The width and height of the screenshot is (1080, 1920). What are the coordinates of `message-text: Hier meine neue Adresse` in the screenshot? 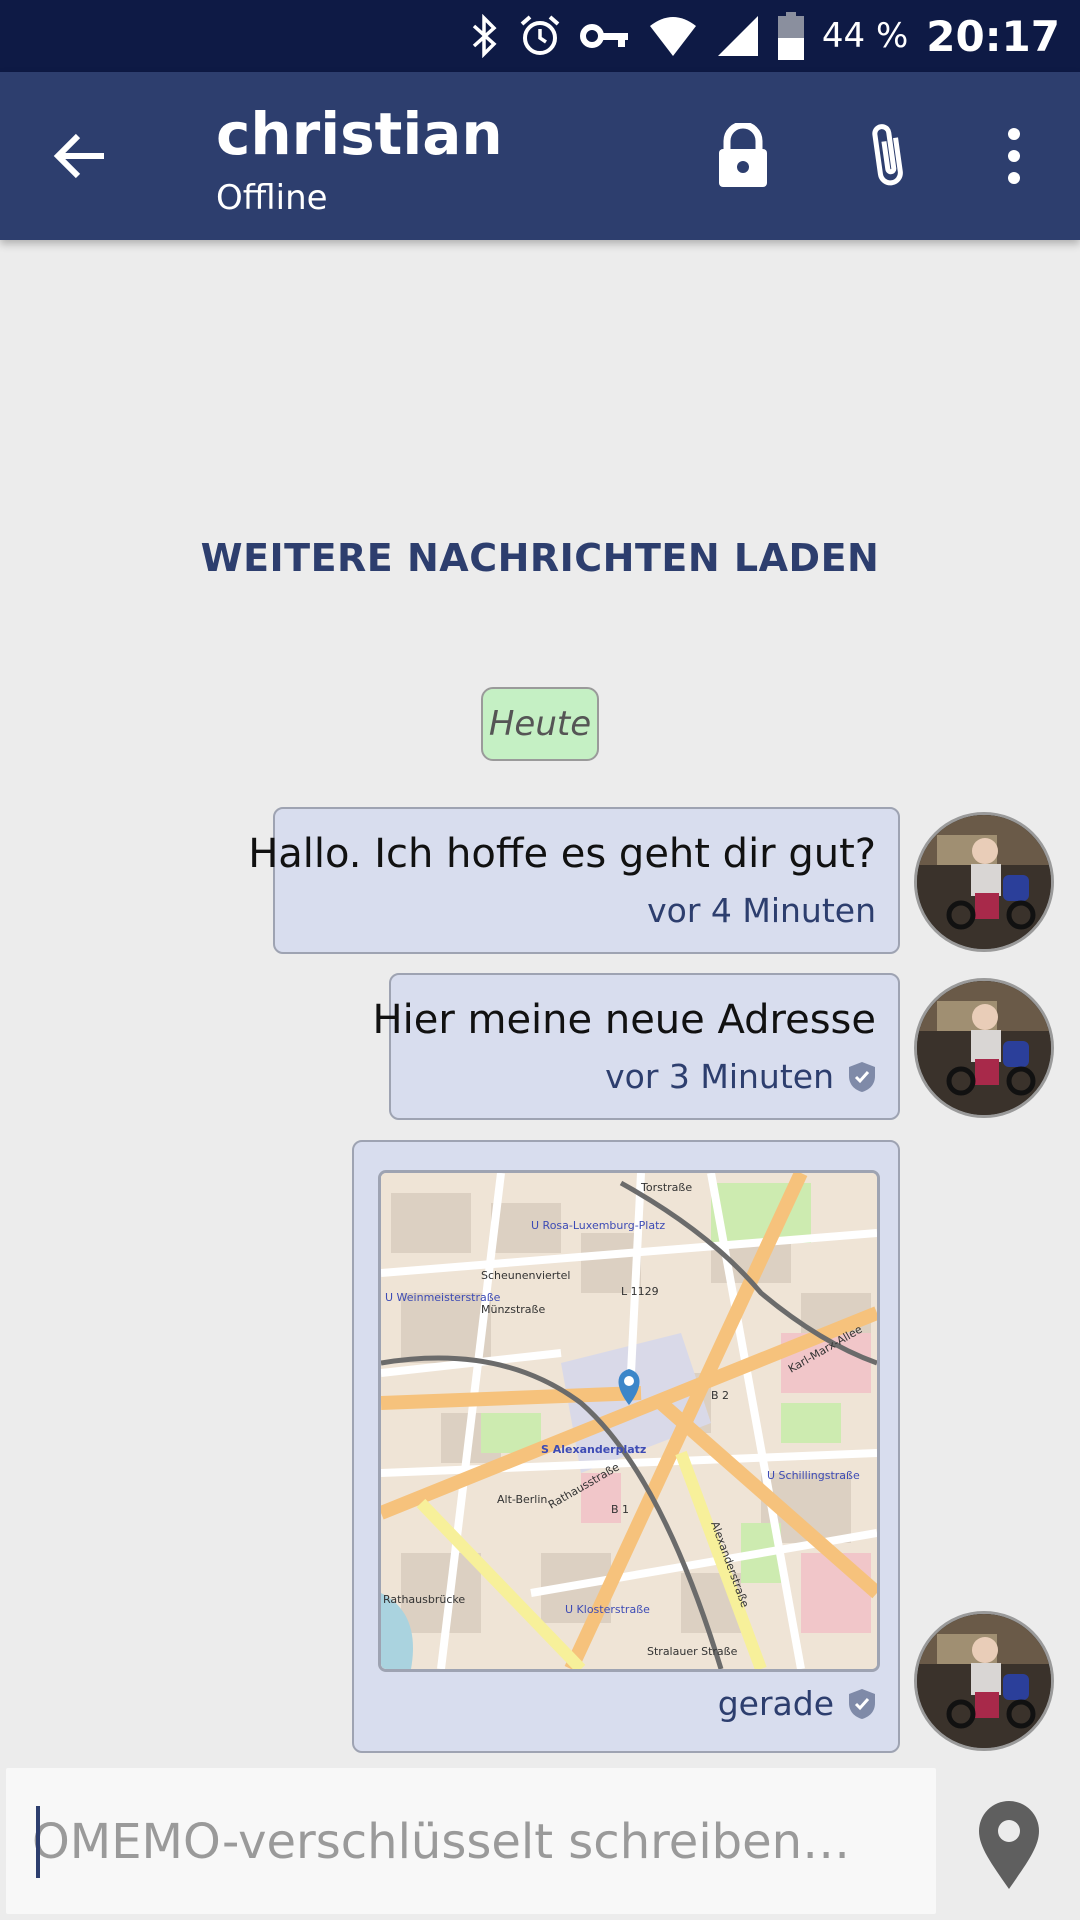 It's located at (624, 1020).